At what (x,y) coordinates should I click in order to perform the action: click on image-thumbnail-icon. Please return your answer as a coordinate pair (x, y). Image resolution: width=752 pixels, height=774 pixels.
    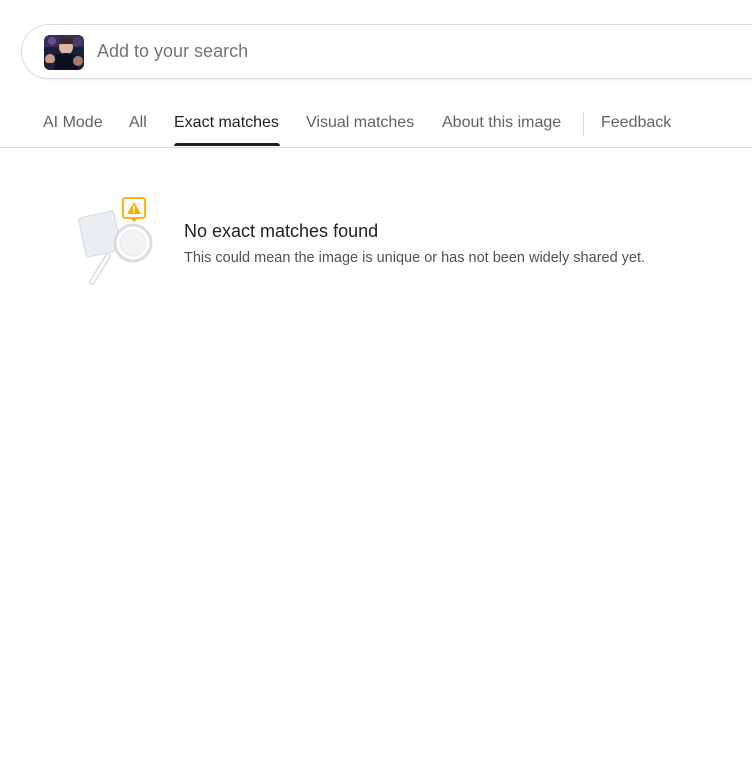
    Looking at the image, I should click on (64, 52).